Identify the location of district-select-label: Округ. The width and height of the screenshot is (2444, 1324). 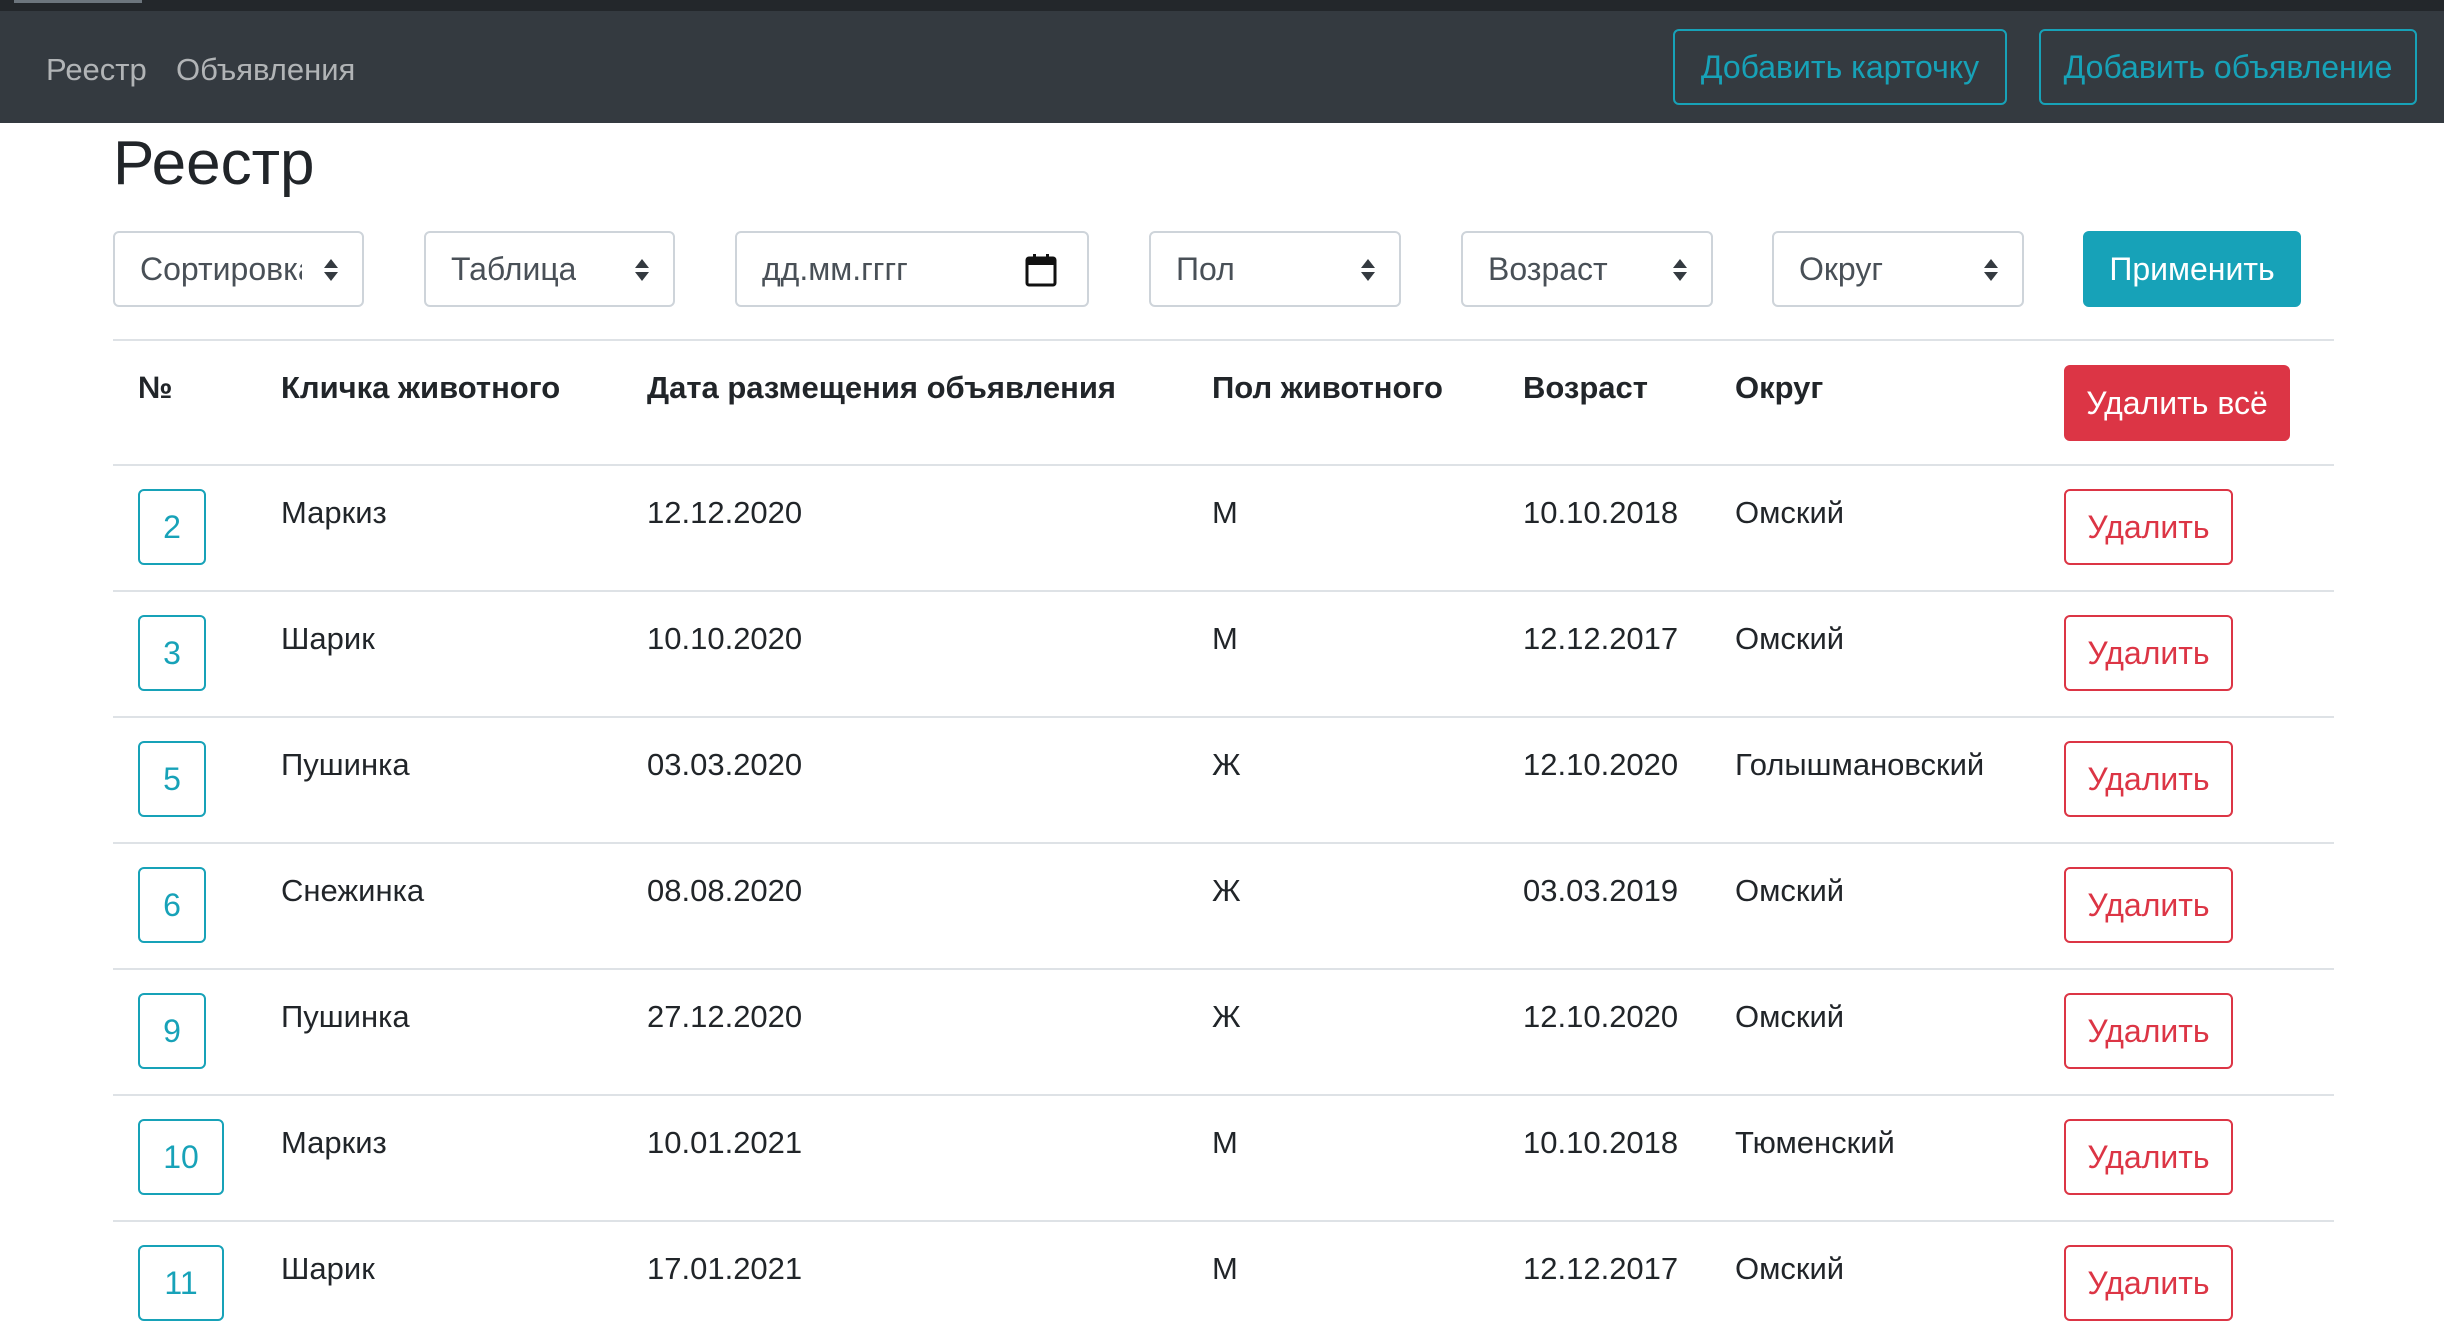
(1841, 269).